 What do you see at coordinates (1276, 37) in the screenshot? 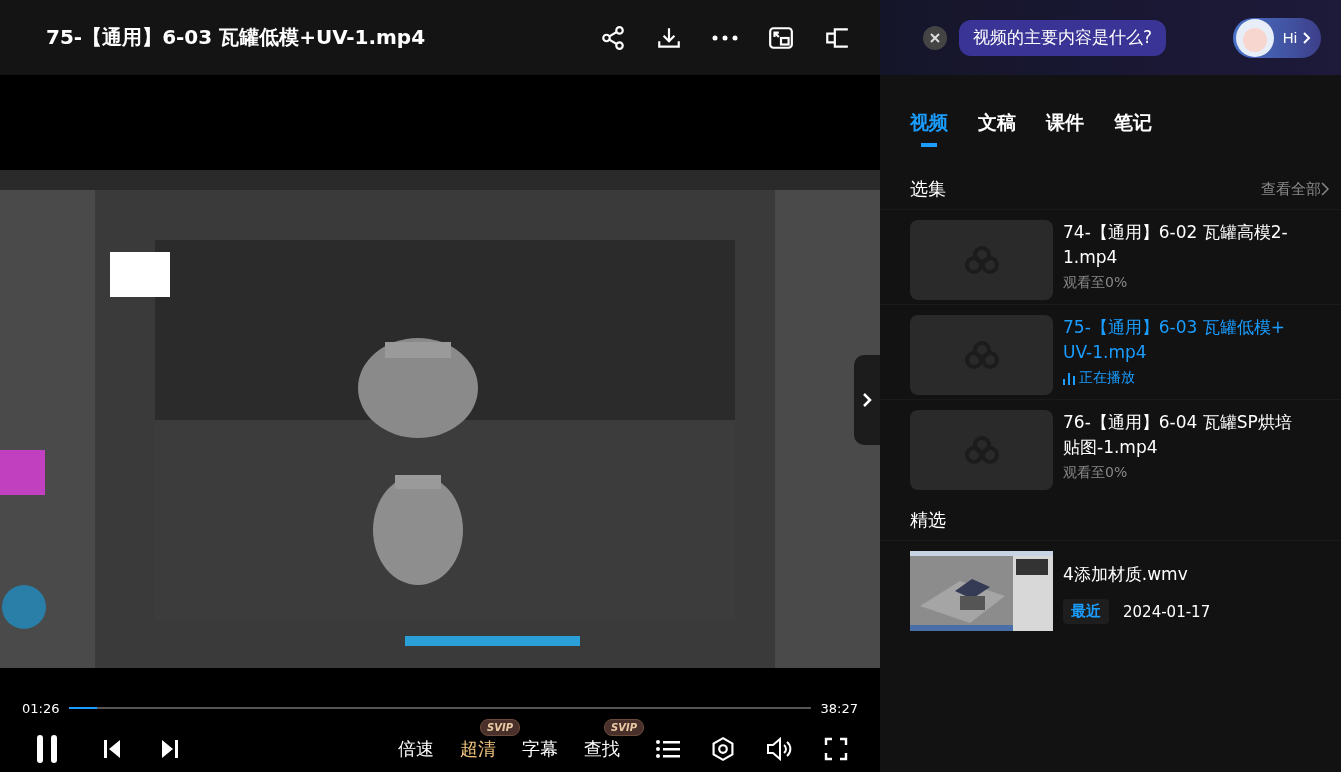
I see `assistant-button: Hi` at bounding box center [1276, 37].